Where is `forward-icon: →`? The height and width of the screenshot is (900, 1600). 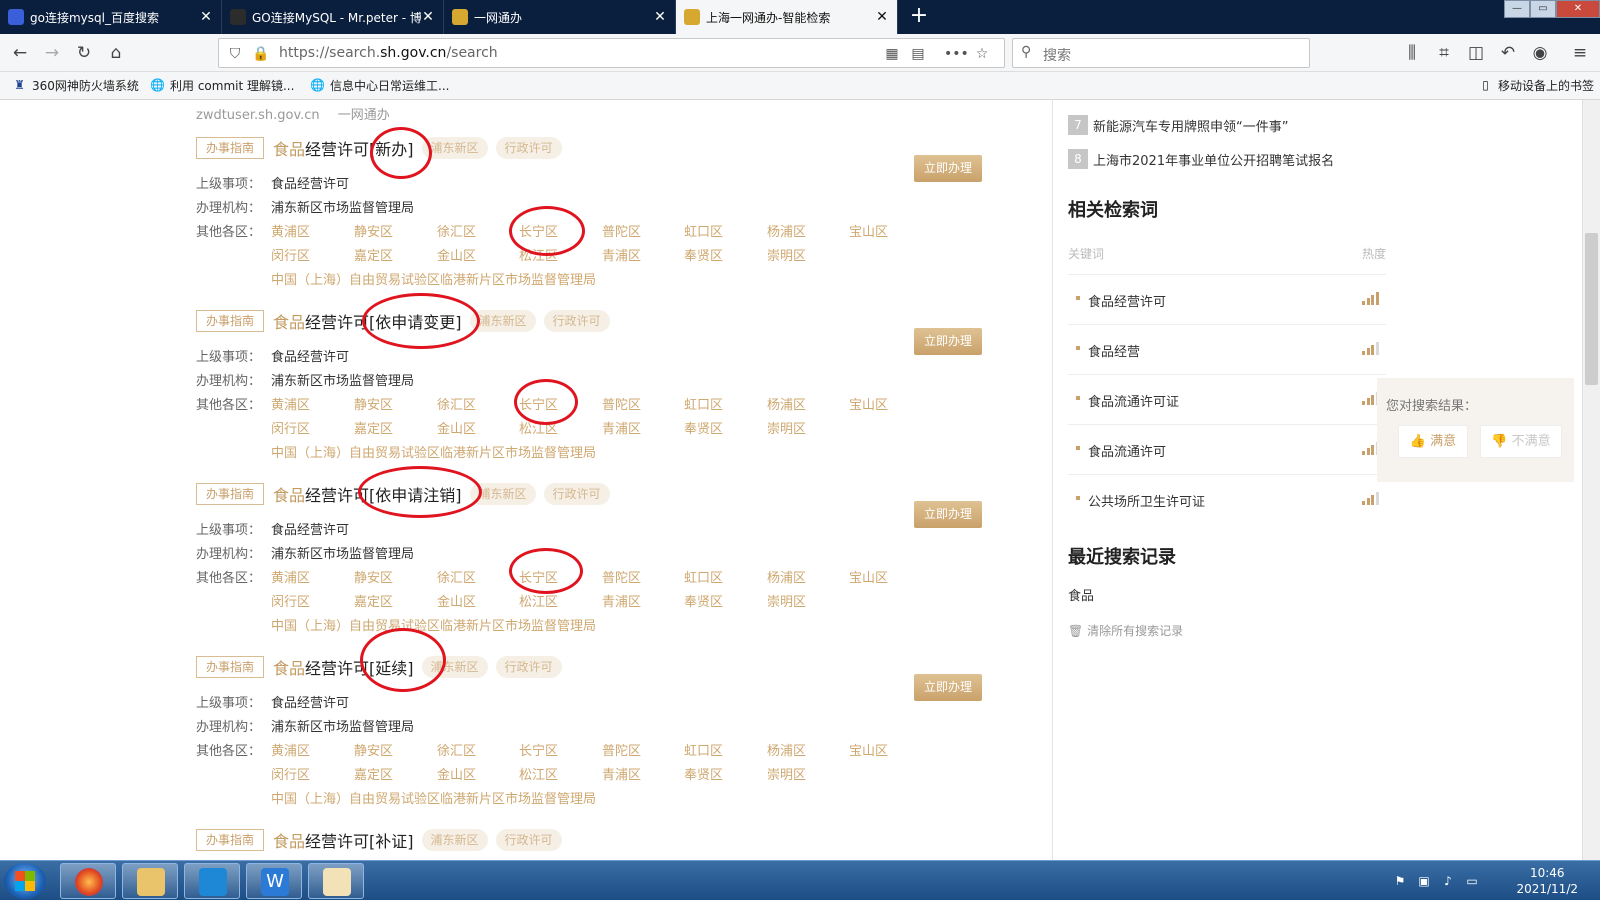 forward-icon: → is located at coordinates (52, 53).